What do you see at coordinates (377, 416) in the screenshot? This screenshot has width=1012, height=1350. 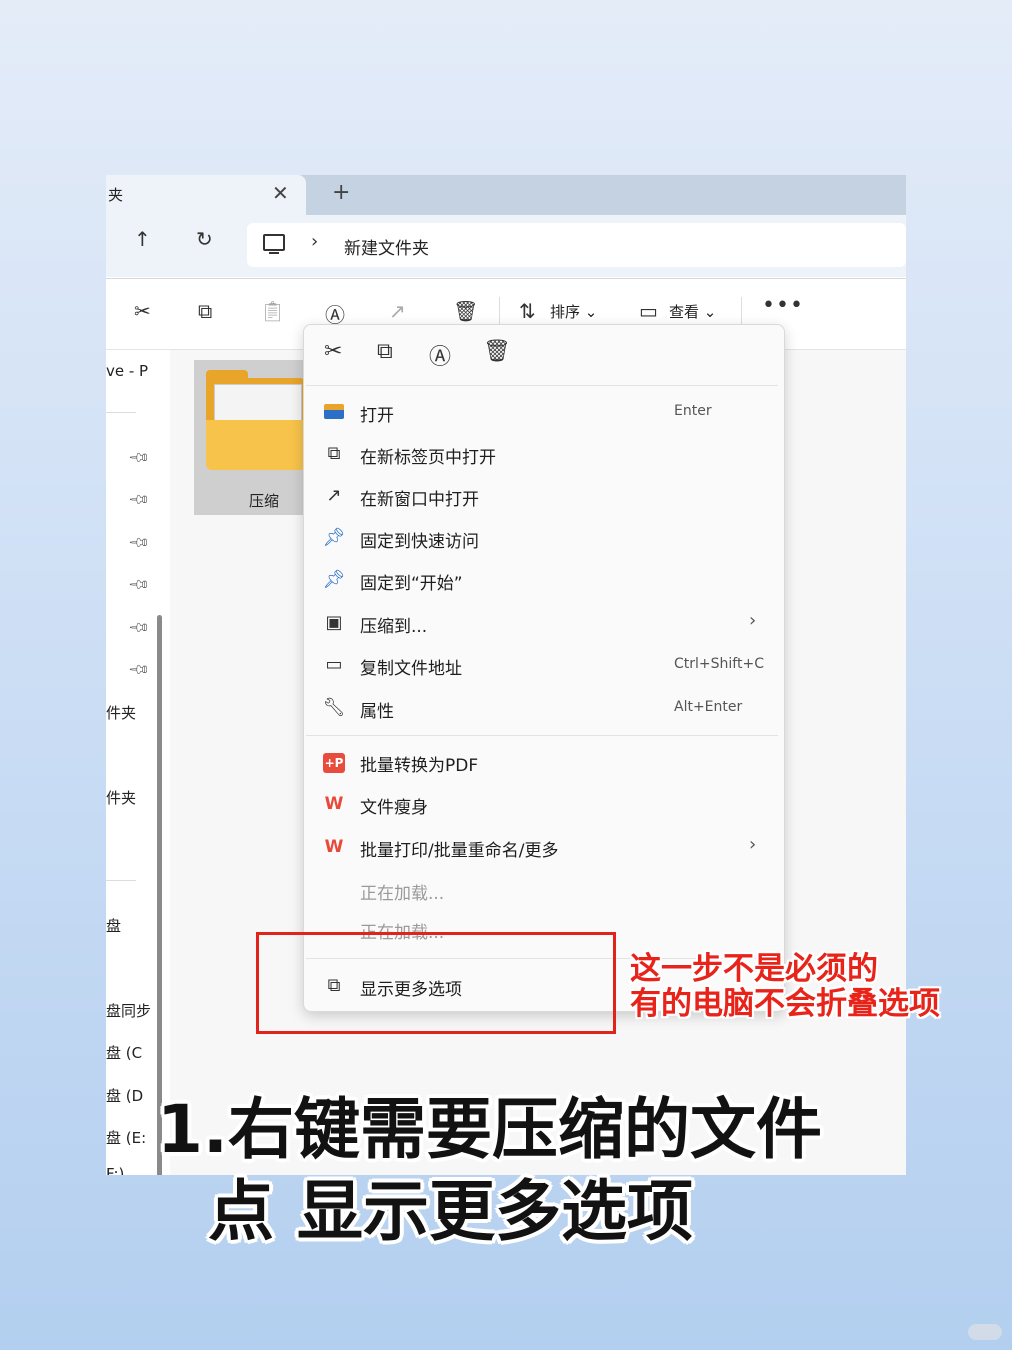 I see `menu-item-label: 打开` at bounding box center [377, 416].